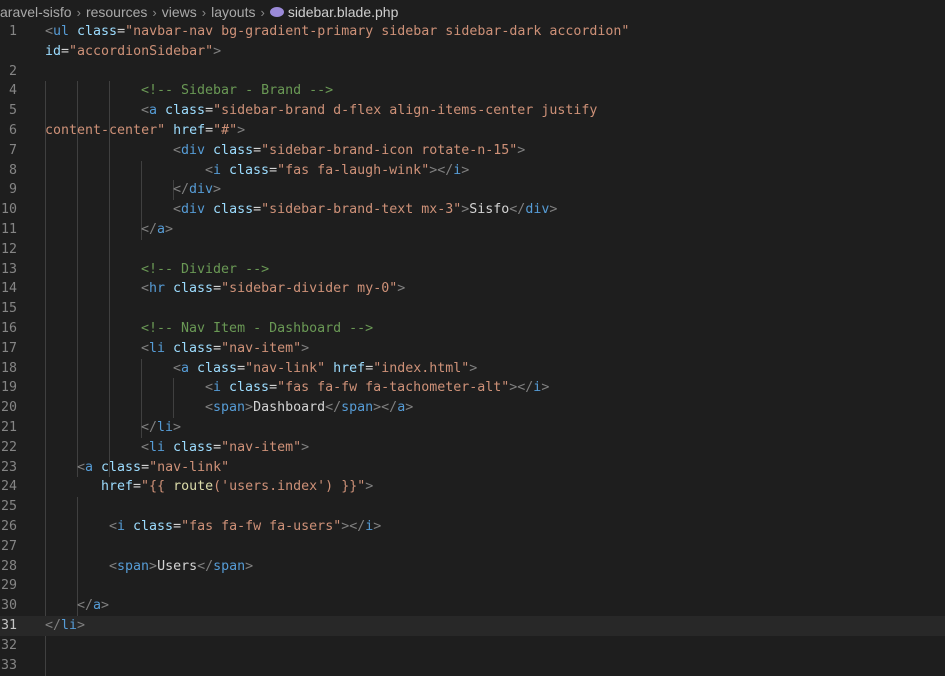 This screenshot has height=676, width=945. I want to click on code-line: 11 </a>, so click(472, 230).